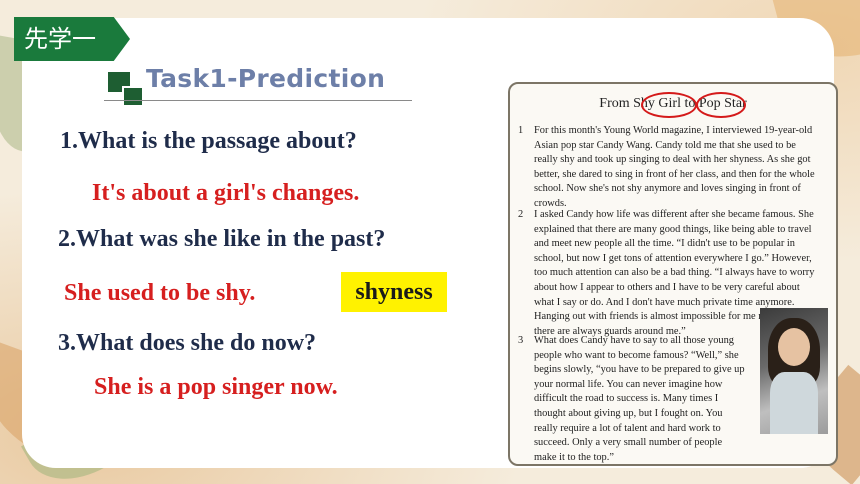 Image resolution: width=860 pixels, height=484 pixels. Describe the element at coordinates (521, 340) in the screenshot. I see `paragraph-number: 3` at that location.